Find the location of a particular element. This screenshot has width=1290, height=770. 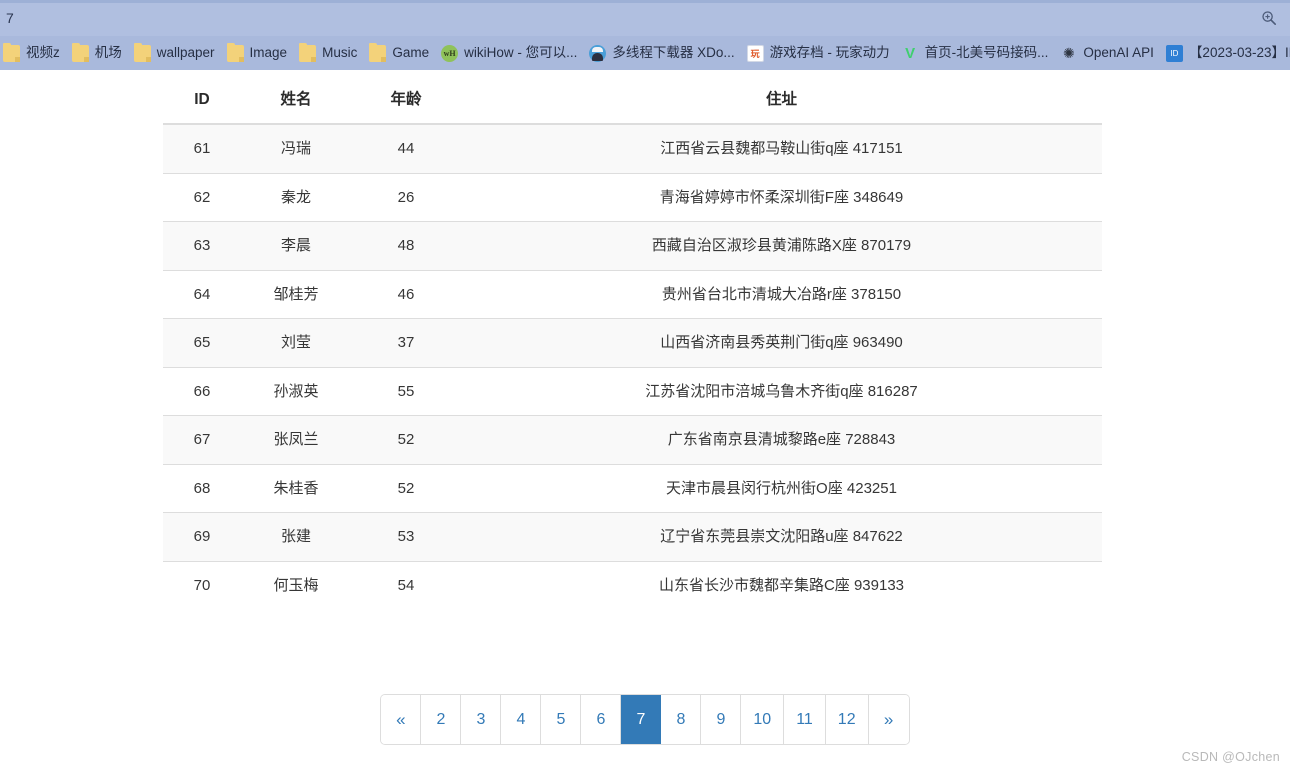

pagination-item: 11 is located at coordinates (805, 719).